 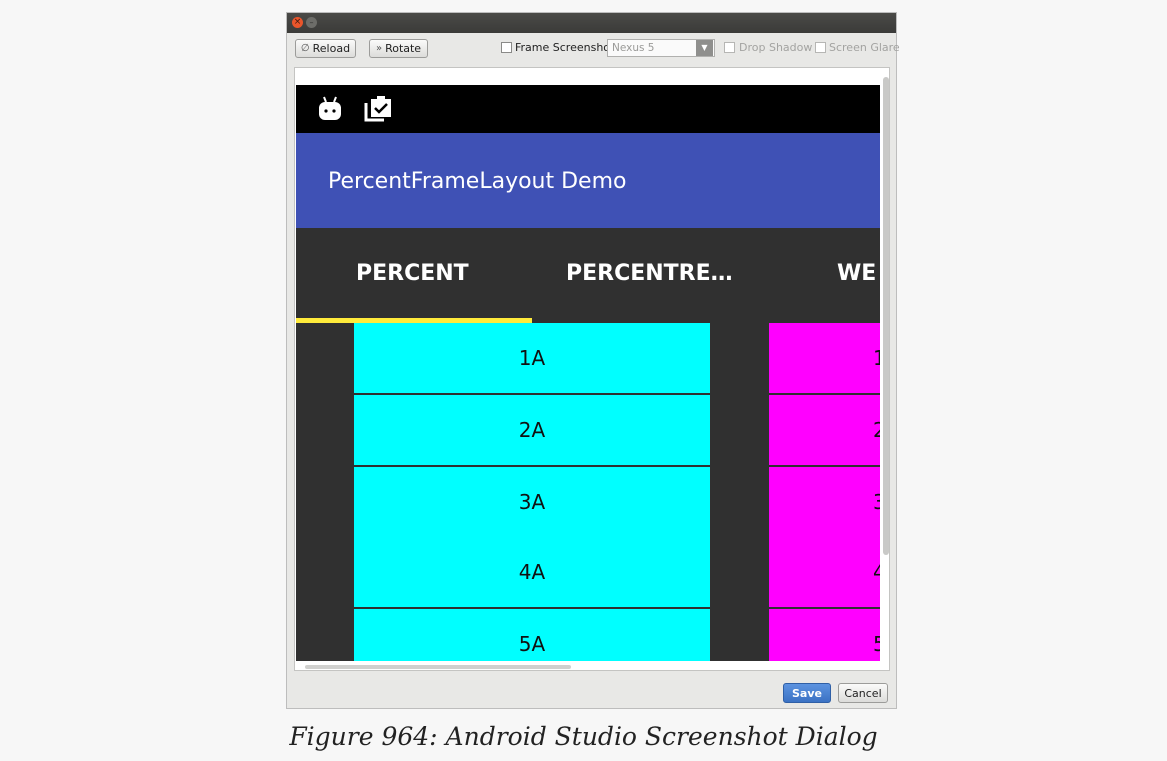 I want to click on horizontal-scrollbar, so click(x=438, y=667).